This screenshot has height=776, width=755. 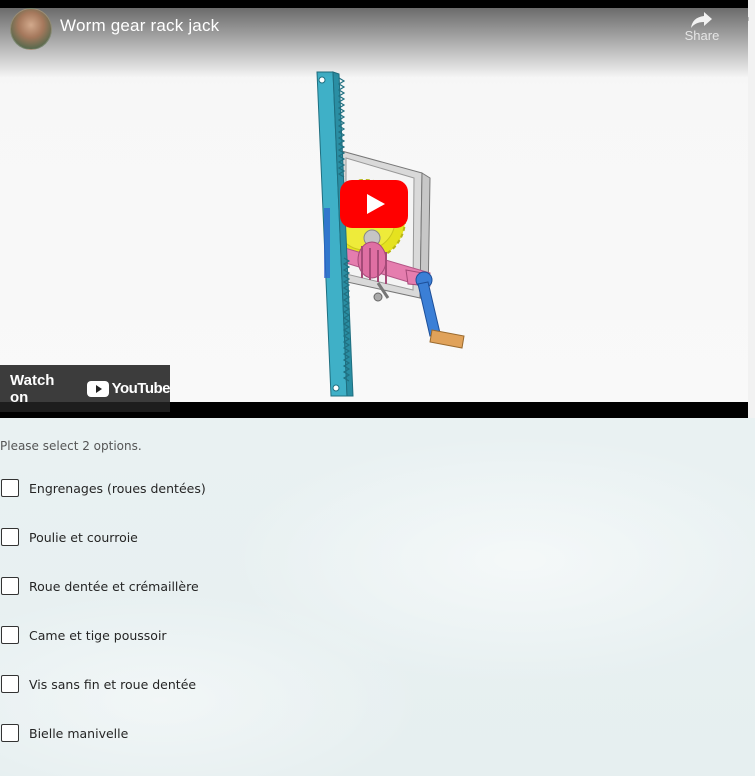 What do you see at coordinates (32, 388) in the screenshot?
I see `watch-on-label: Watch on` at bounding box center [32, 388].